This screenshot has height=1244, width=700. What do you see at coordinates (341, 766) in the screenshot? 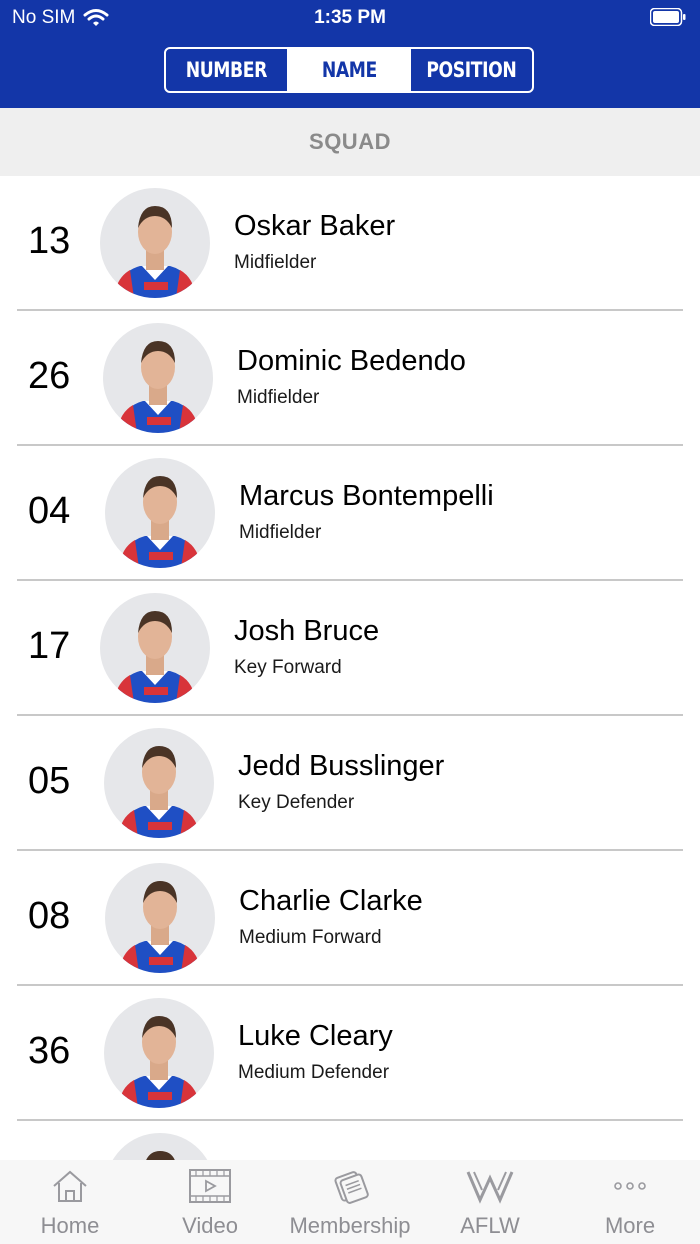
I see `player-name: Jedd Busslinger` at bounding box center [341, 766].